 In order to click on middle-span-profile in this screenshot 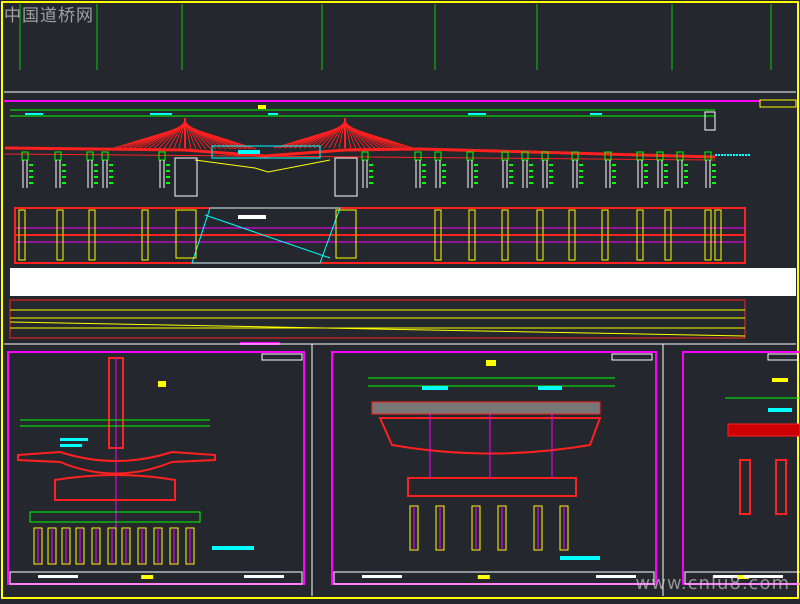, I will do `click(262, 166)`.